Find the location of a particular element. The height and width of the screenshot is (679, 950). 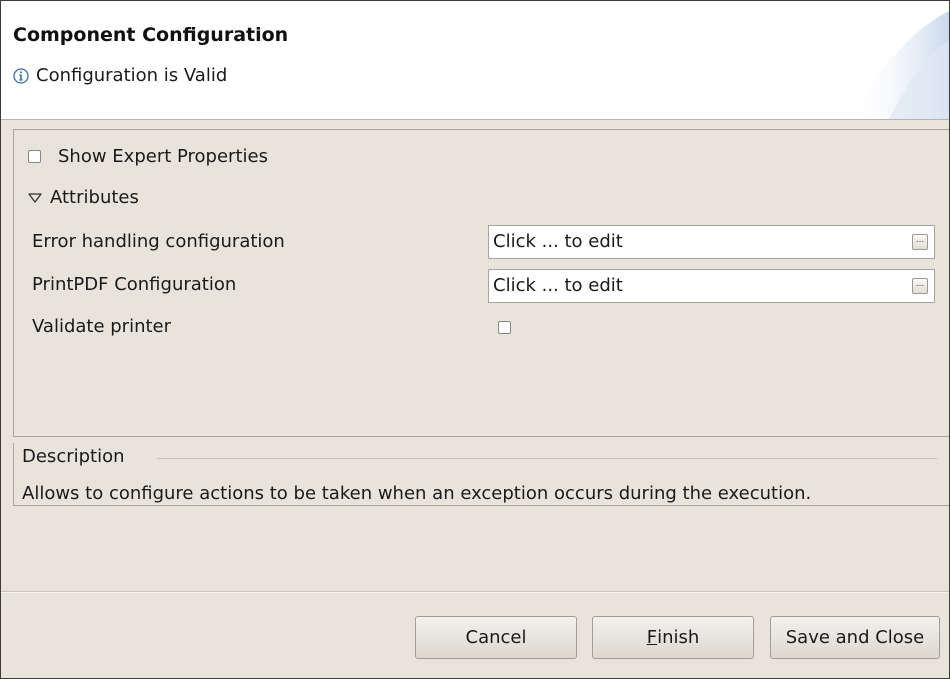

printpdf-label-text: PrintPDF Configuration is located at coordinates (134, 284).